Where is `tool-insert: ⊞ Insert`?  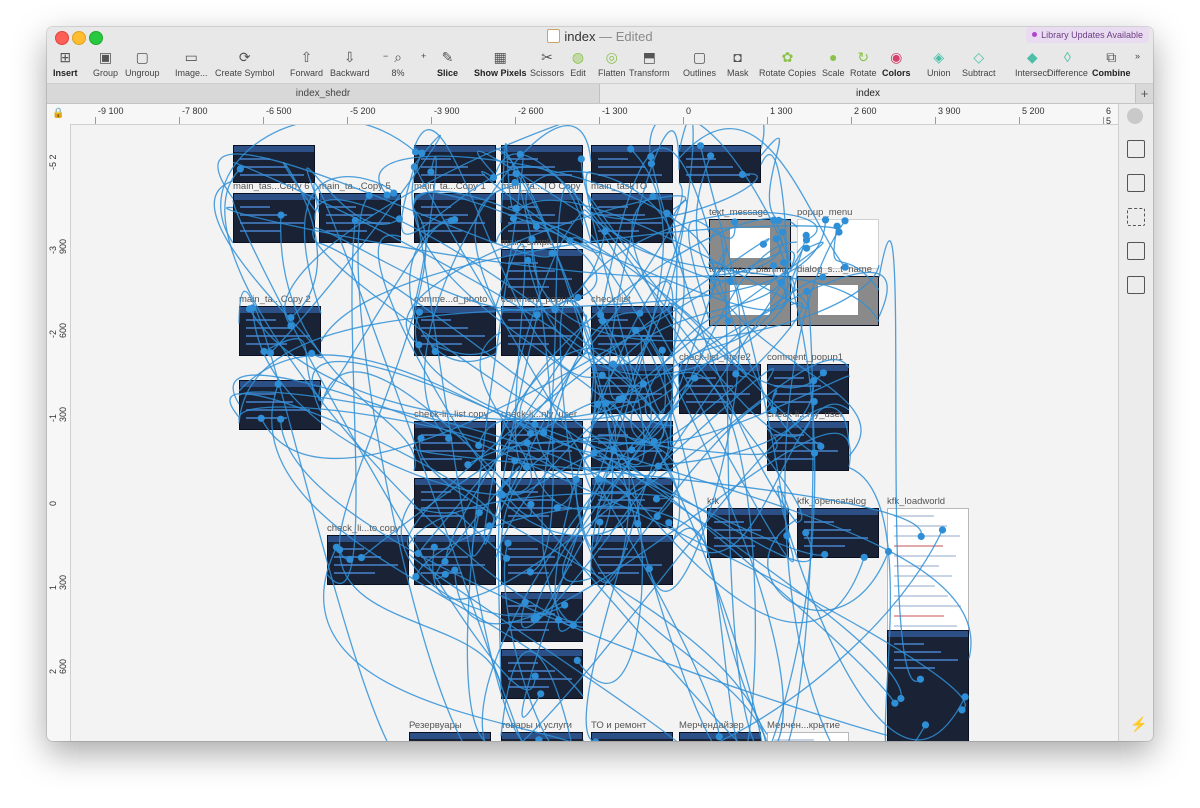 tool-insert: ⊞ Insert is located at coordinates (65, 63).